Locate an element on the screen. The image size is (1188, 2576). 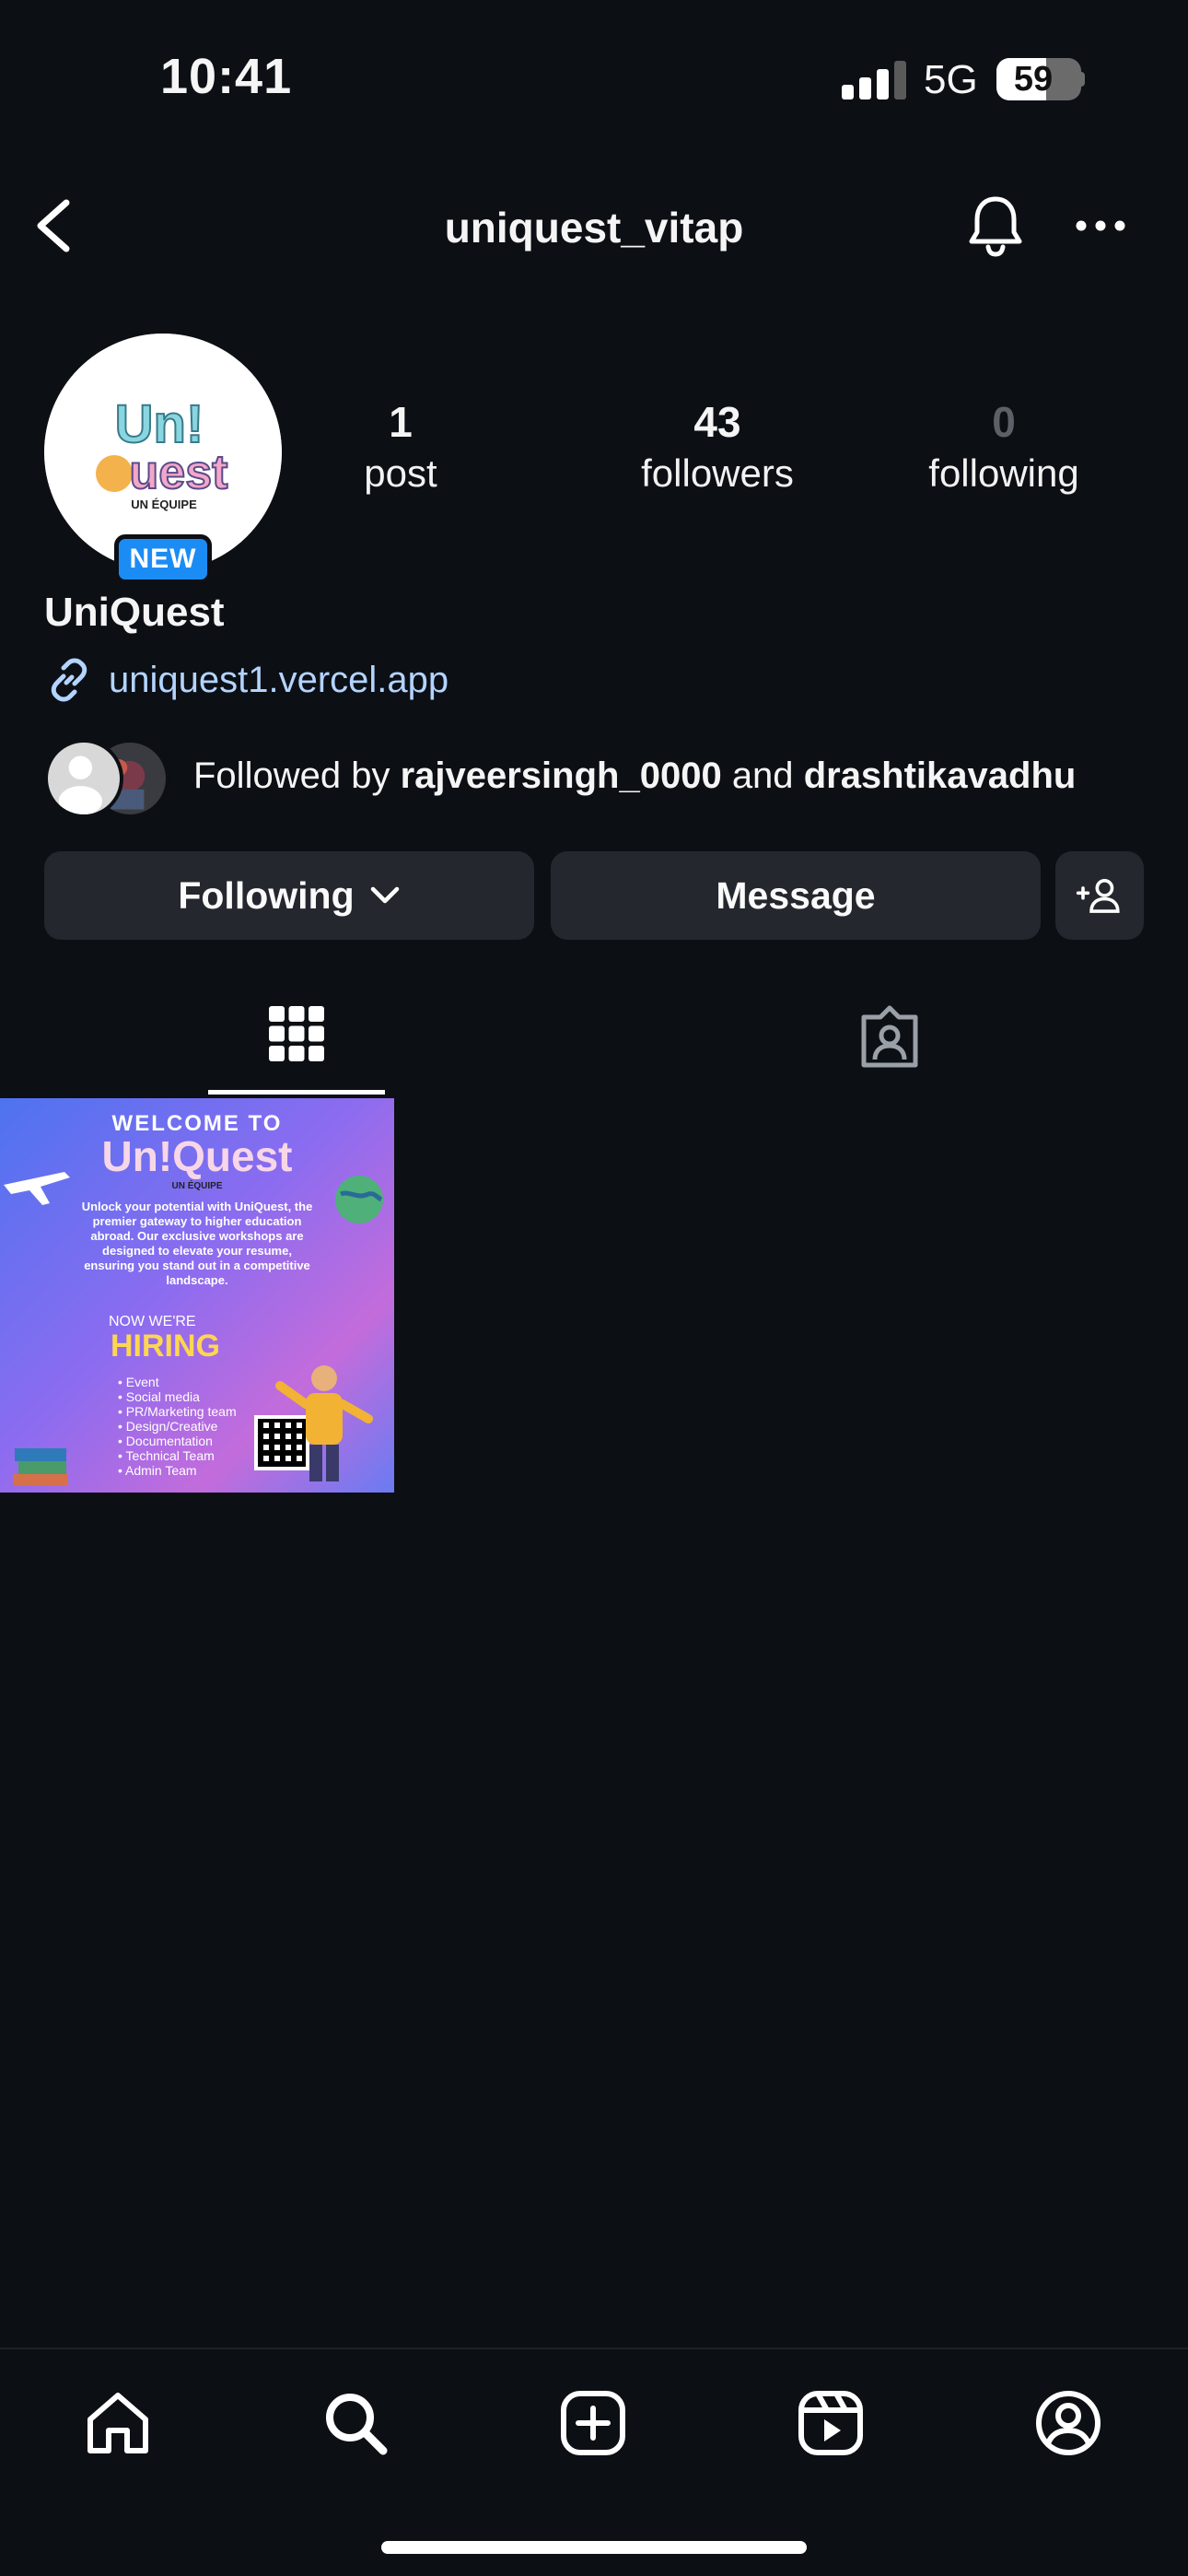
following-button: Following is located at coordinates (289, 895).